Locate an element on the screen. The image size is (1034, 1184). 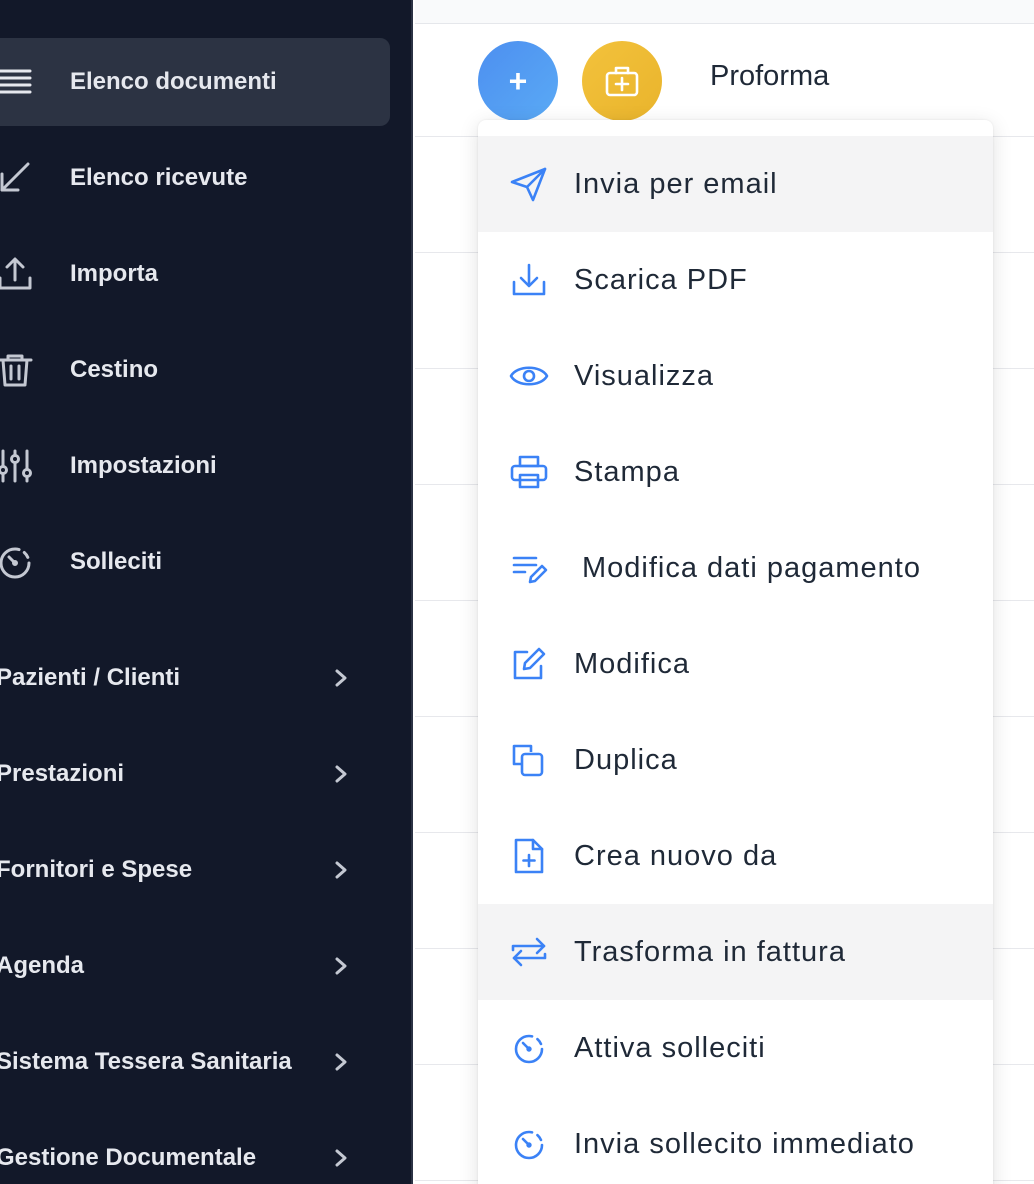
menu-item-invia-email: Invia per email is located at coordinates (735, 184).